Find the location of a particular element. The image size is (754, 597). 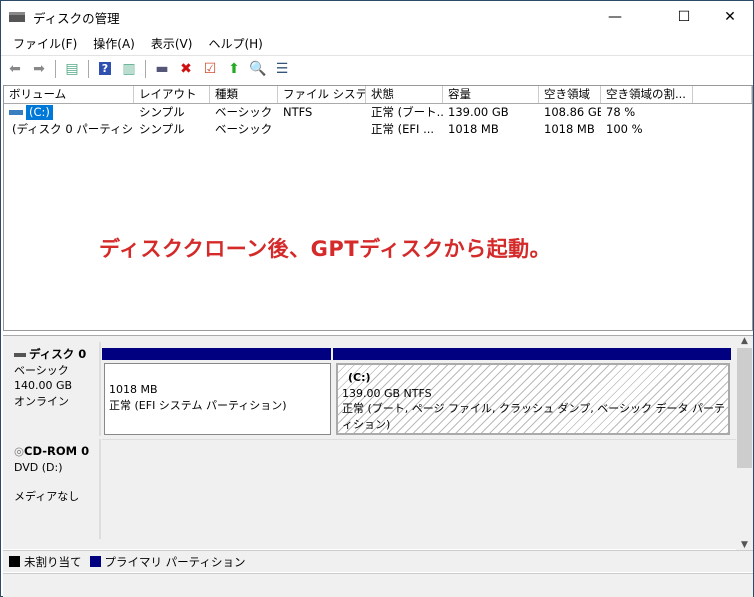

column-header: 空き領域 is located at coordinates (570, 94).